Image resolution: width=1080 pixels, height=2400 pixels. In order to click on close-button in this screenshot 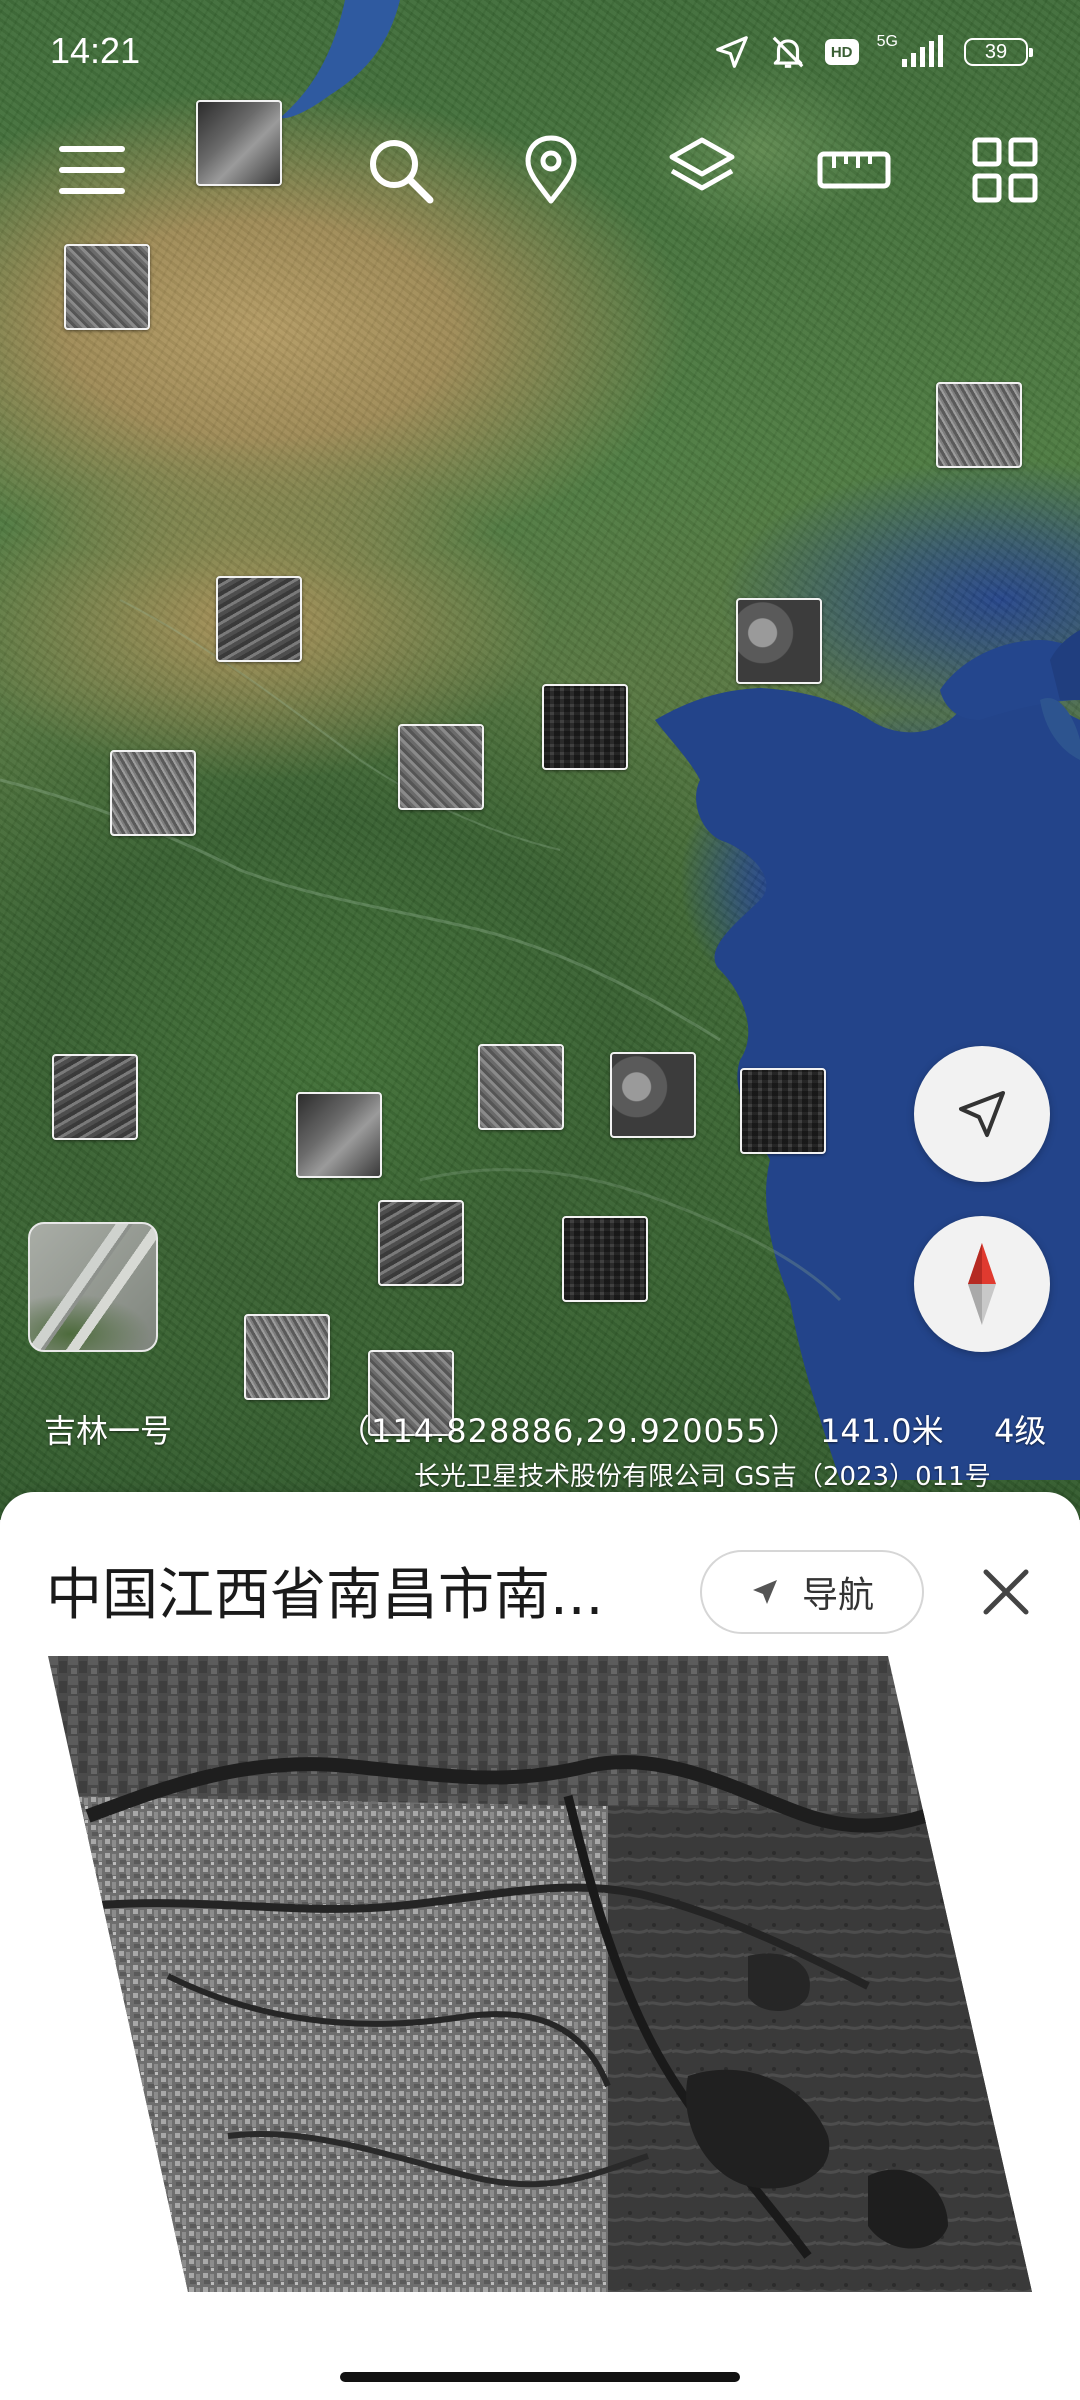, I will do `click(1006, 1592)`.